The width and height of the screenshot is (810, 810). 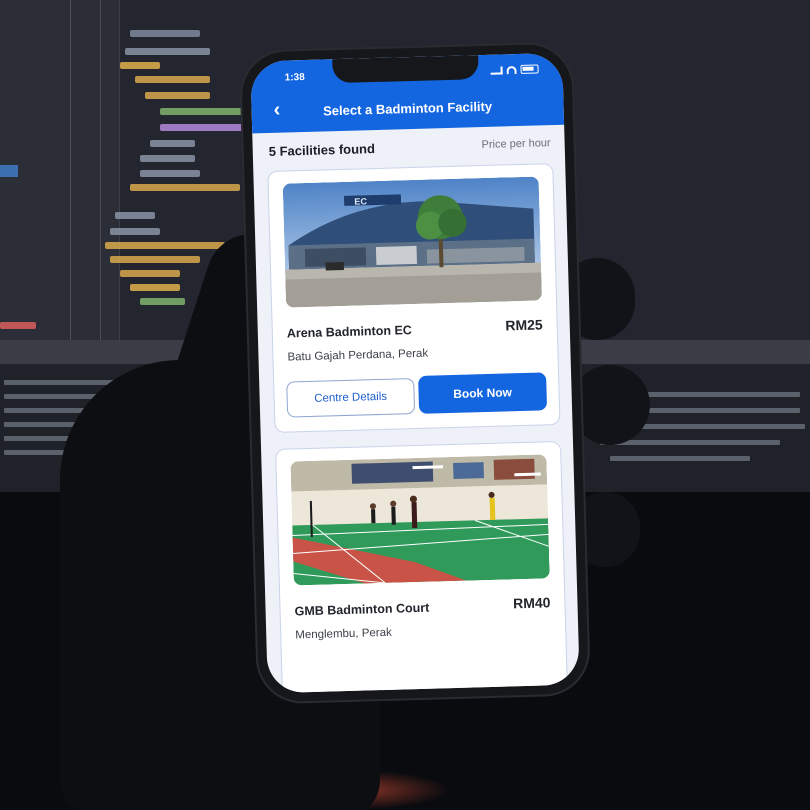 I want to click on battery-icon, so click(x=529, y=69).